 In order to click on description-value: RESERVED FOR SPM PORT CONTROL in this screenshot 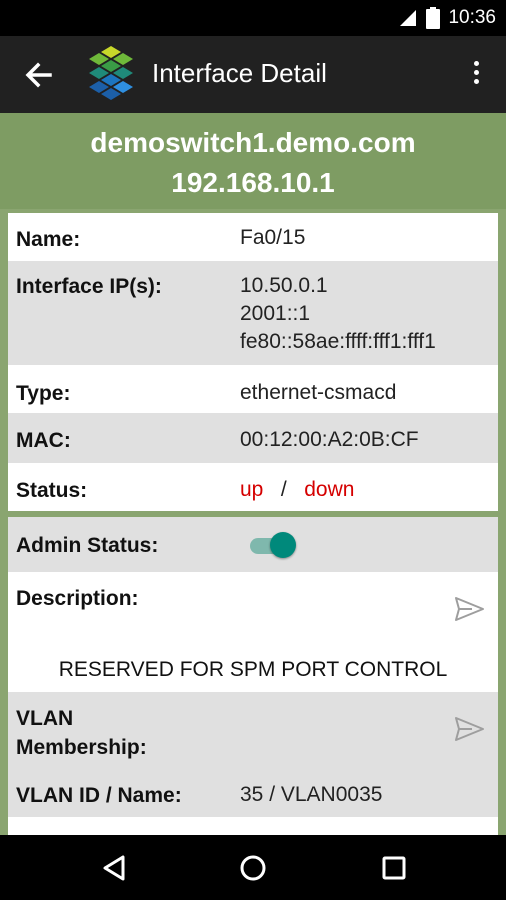, I will do `click(253, 669)`.